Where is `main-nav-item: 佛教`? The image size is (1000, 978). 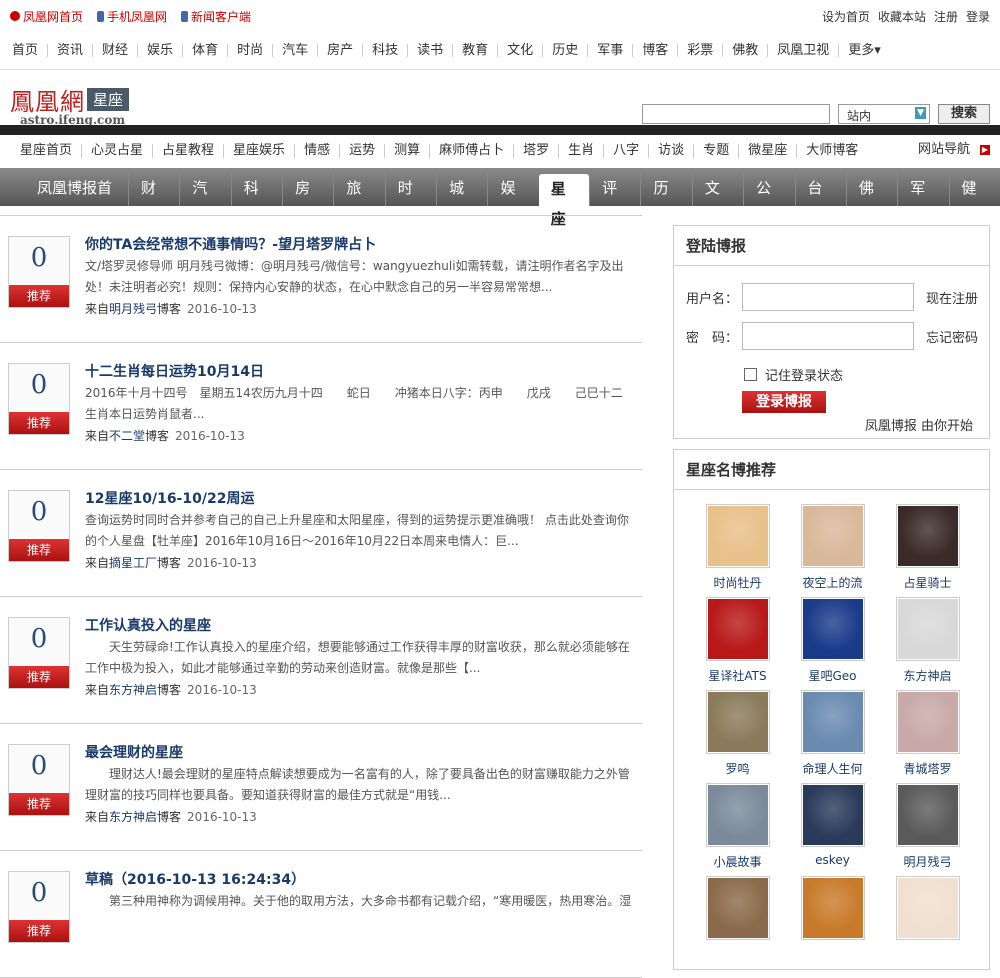
main-nav-item: 佛教 is located at coordinates (744, 50).